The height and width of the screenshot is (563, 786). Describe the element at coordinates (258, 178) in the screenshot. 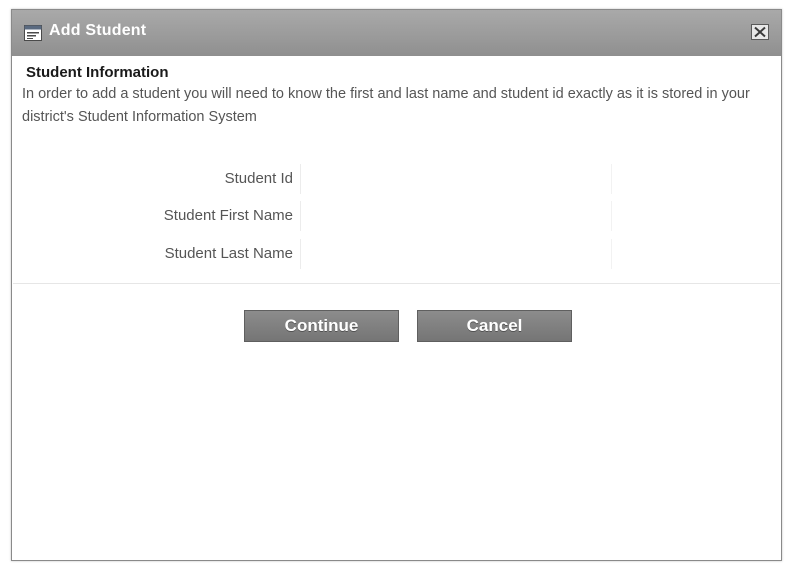

I see `student-id-label: Student Id` at that location.